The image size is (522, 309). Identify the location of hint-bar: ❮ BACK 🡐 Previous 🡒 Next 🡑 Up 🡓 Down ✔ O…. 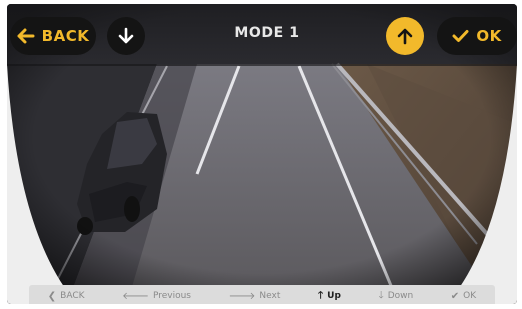
(262, 294).